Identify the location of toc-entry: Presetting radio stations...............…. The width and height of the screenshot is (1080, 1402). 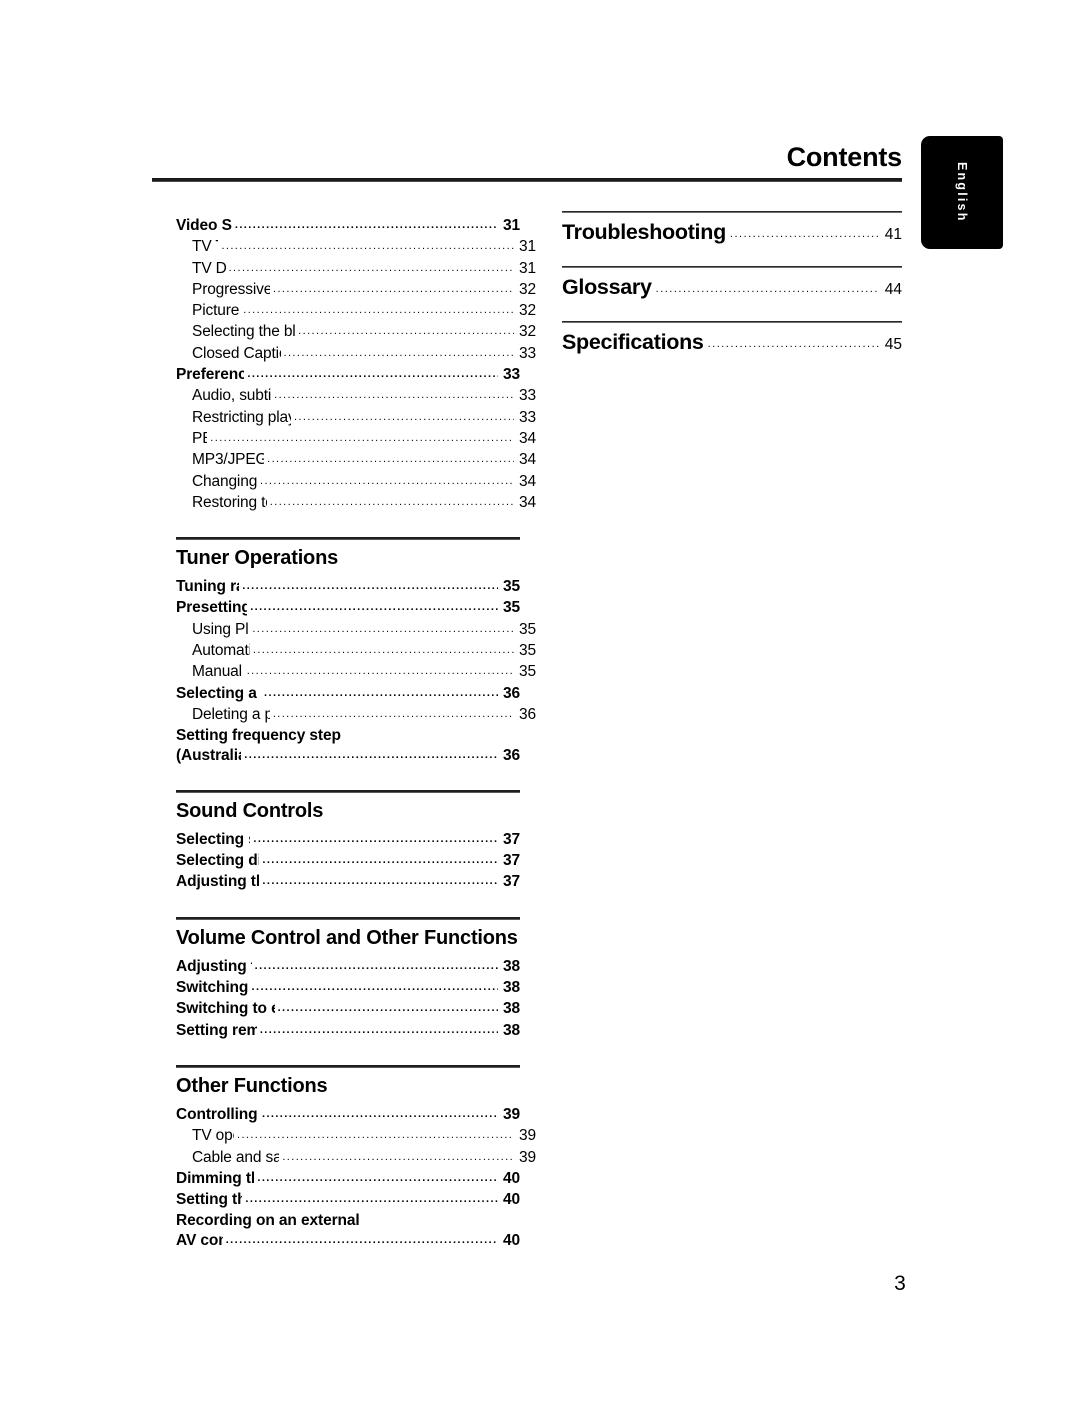
(348, 608).